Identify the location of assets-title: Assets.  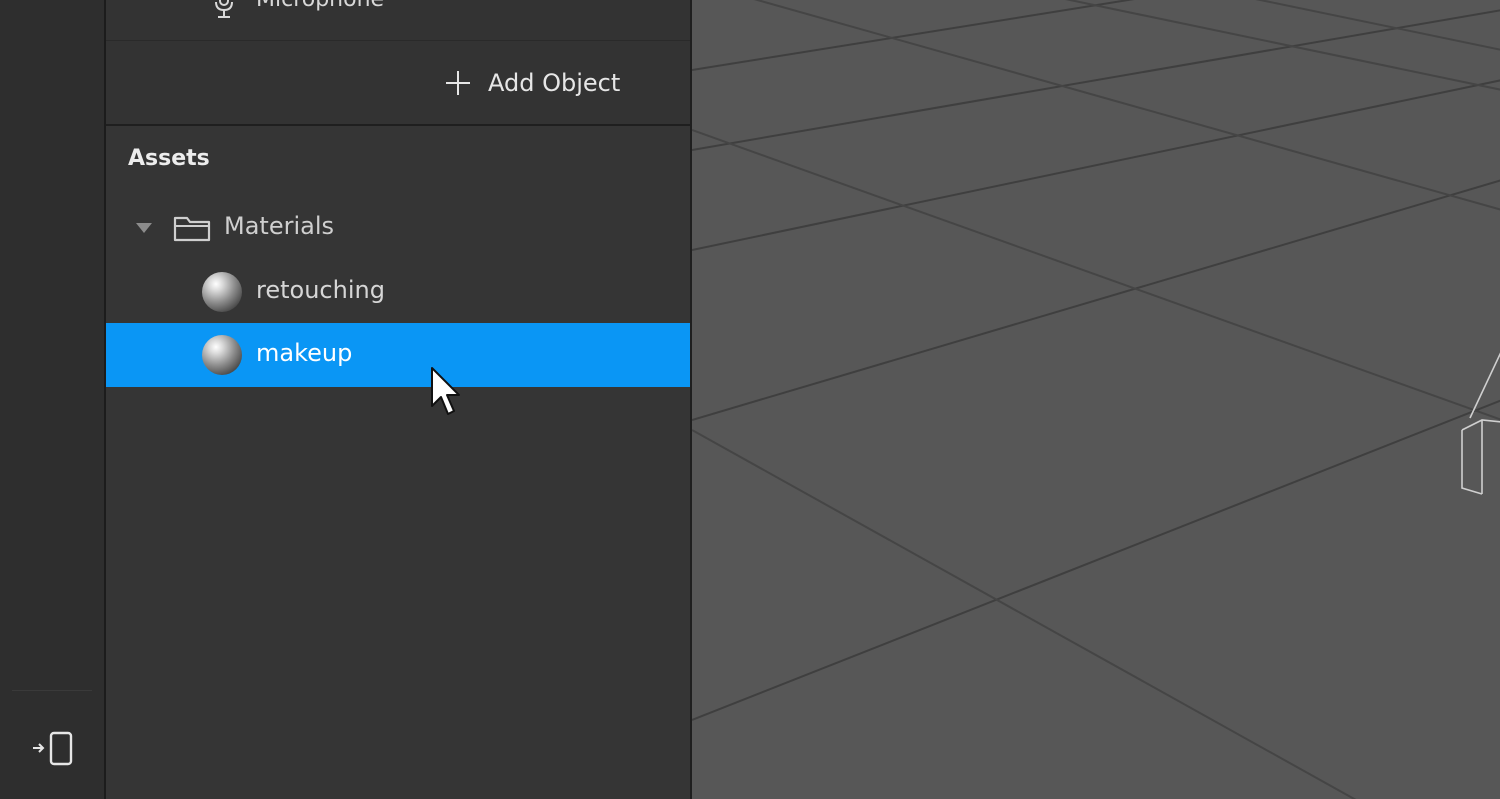
(169, 158).